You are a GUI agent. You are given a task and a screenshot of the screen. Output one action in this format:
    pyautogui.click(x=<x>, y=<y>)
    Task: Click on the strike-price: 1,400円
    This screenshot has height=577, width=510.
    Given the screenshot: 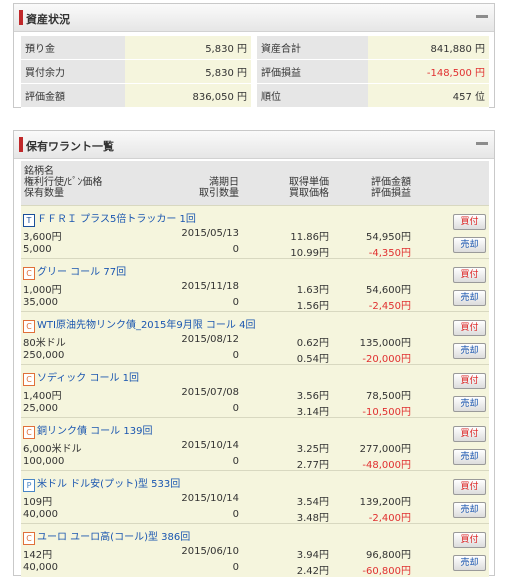 What is the action you would take?
    pyautogui.click(x=42, y=396)
    